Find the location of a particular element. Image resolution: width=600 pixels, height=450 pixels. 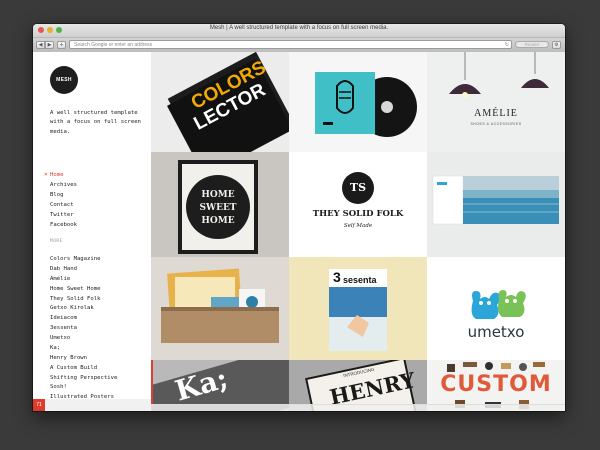

tile-dab-hand is located at coordinates (358, 102).